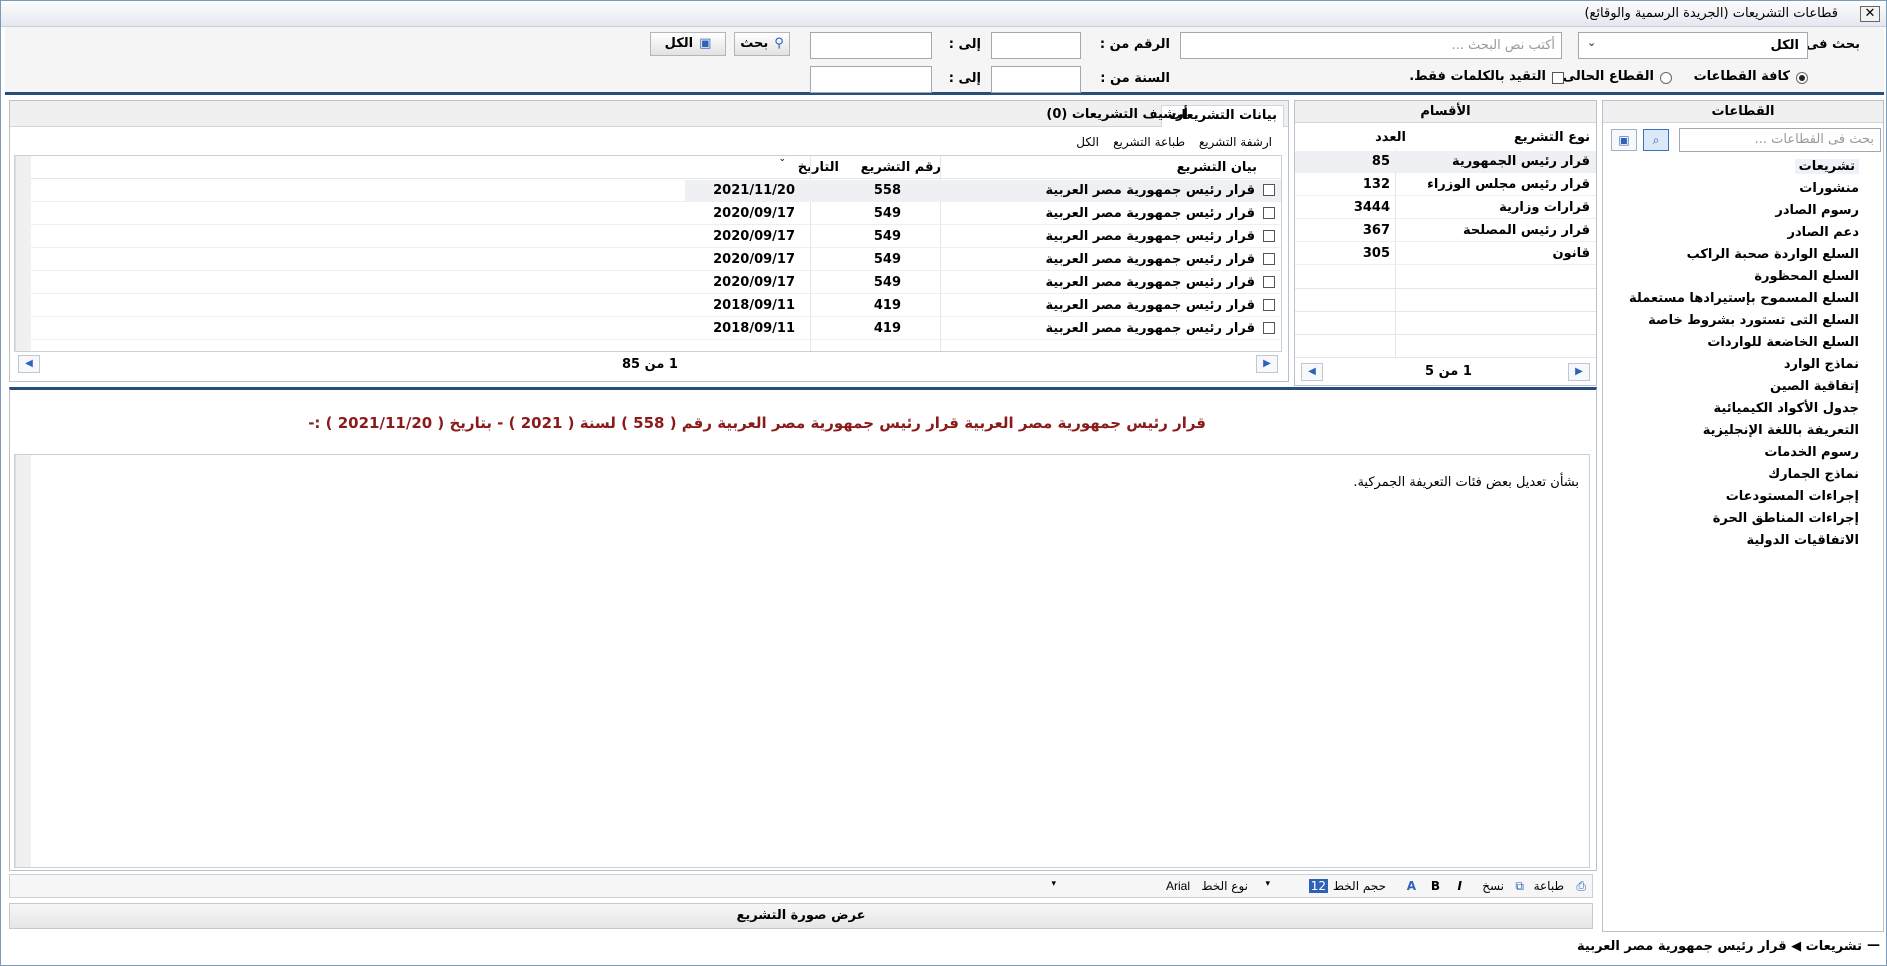 This screenshot has width=1887, height=966. What do you see at coordinates (1624, 140) in the screenshot?
I see `clear-sector-icon: ▣` at bounding box center [1624, 140].